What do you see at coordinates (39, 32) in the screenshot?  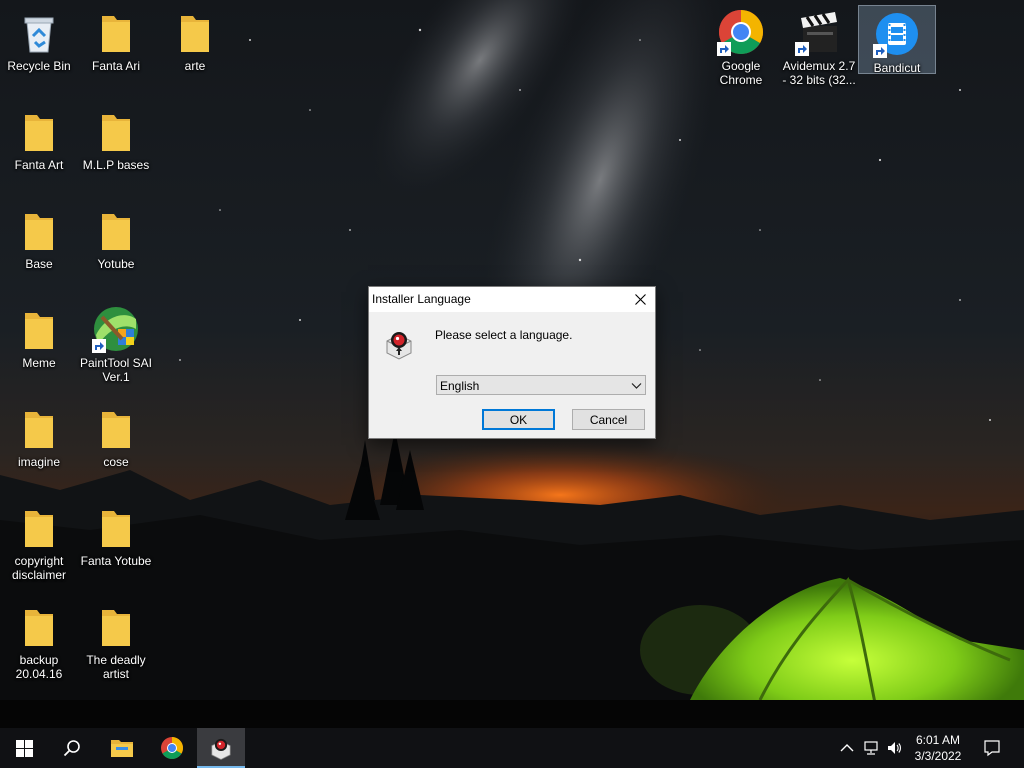 I see `recycle-bin-icon` at bounding box center [39, 32].